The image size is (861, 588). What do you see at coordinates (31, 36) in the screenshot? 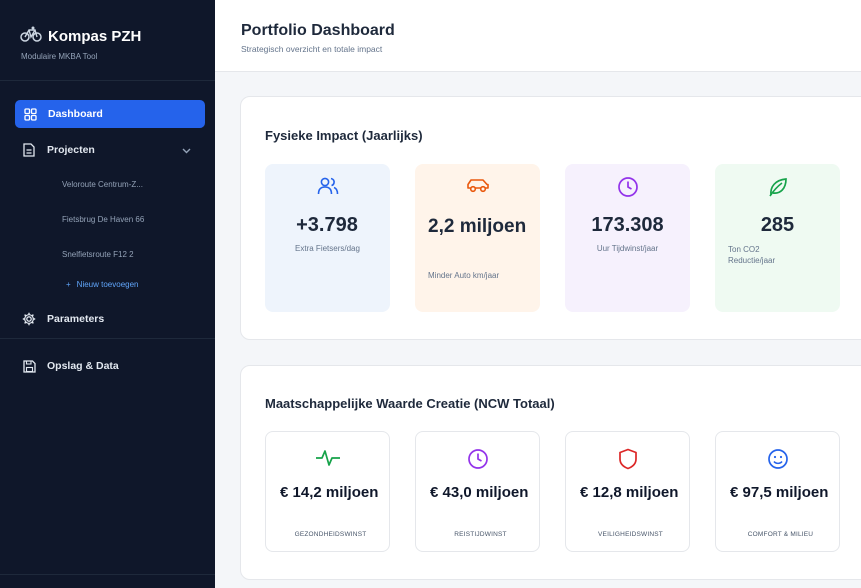
I see `bicycle-icon` at bounding box center [31, 36].